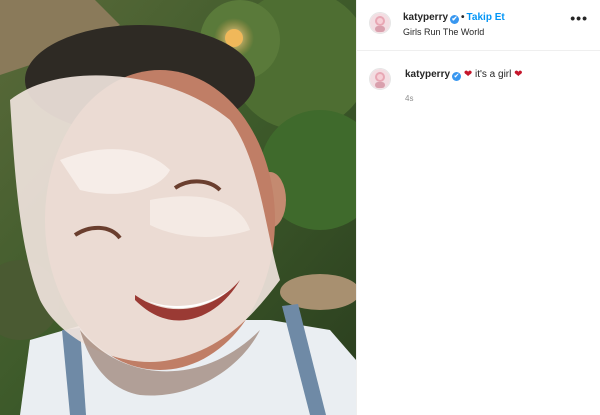 This screenshot has height=415, width=600. I want to click on author-username: katyperry, so click(425, 17).